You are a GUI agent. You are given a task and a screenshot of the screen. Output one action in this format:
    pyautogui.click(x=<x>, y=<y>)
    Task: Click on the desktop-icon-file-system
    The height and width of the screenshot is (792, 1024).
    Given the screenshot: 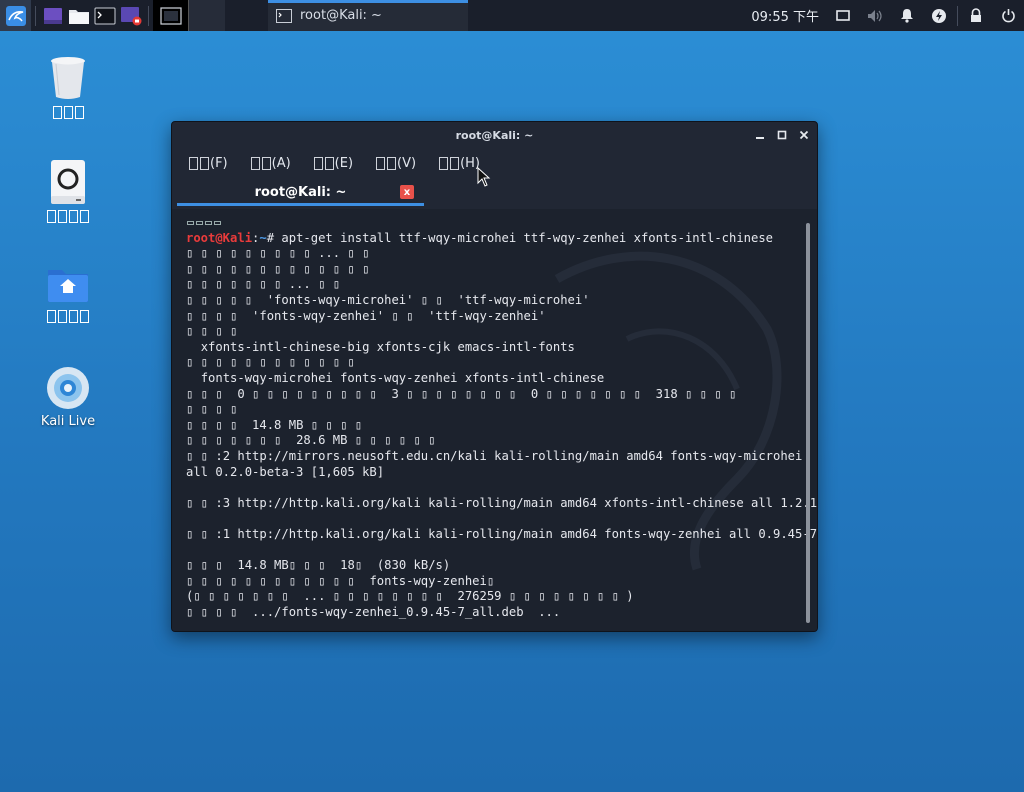 What is the action you would take?
    pyautogui.click(x=68, y=191)
    